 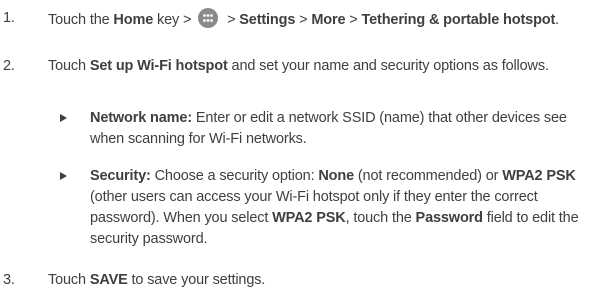 What do you see at coordinates (157, 280) in the screenshot?
I see `step-text: Touch SAVE to save your settings.` at bounding box center [157, 280].